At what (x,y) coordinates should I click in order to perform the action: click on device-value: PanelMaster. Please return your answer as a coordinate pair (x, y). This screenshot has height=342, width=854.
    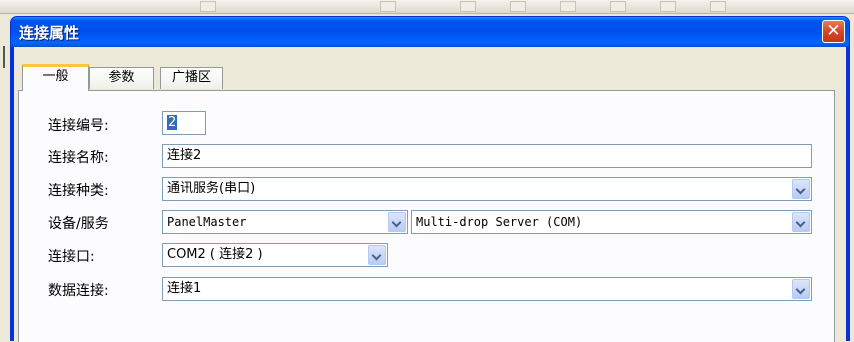
    Looking at the image, I should click on (207, 222).